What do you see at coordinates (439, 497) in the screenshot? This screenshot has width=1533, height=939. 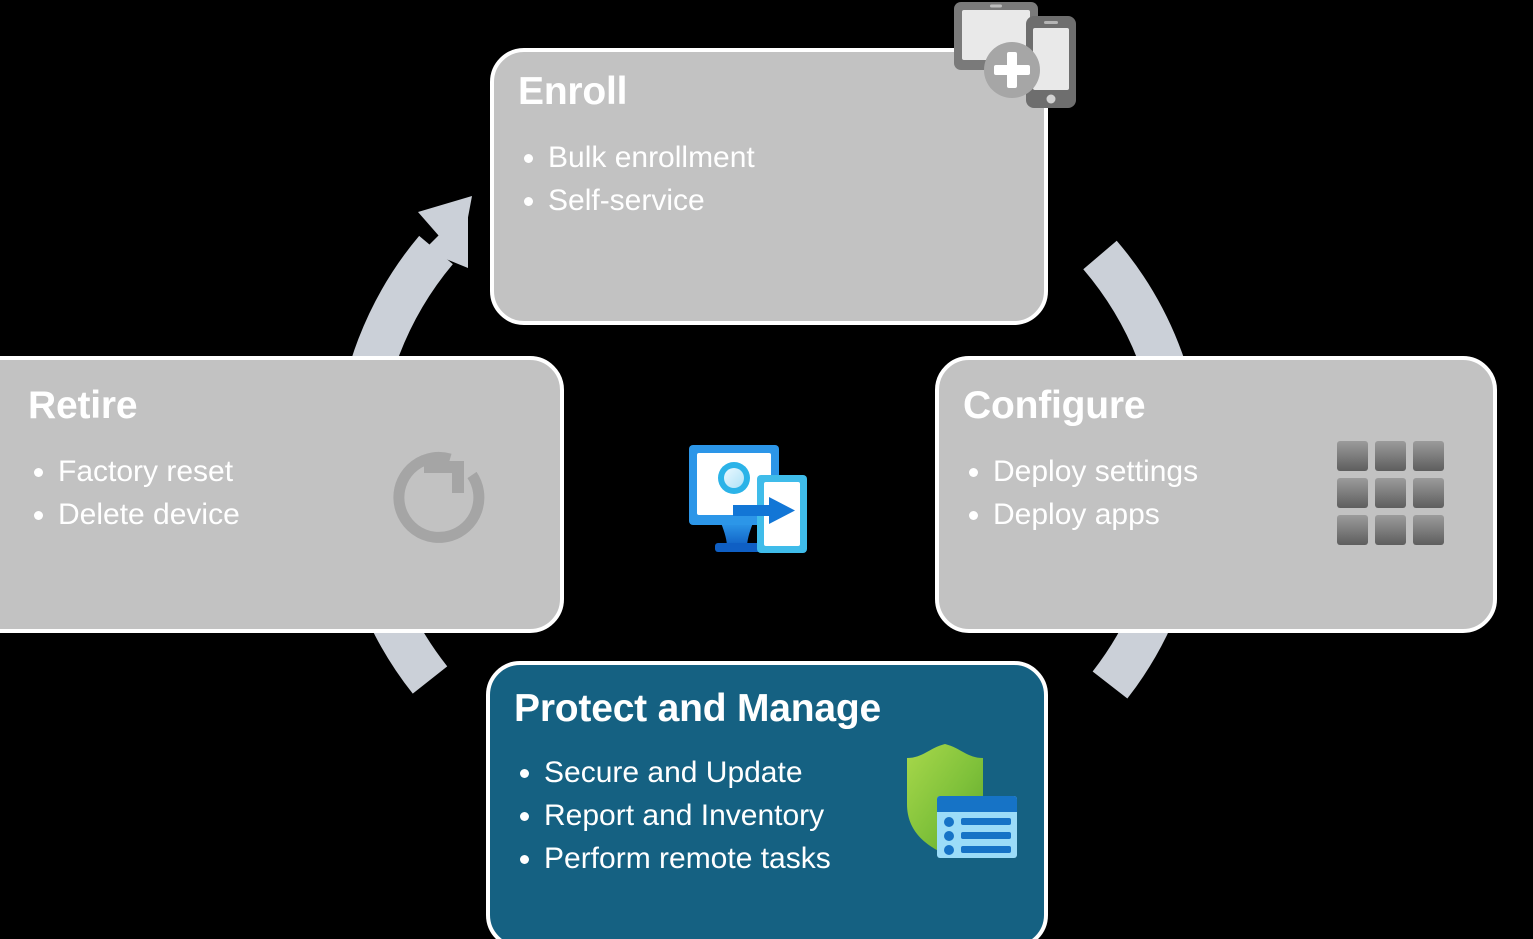 I see `reset-circular-arrow-icon` at bounding box center [439, 497].